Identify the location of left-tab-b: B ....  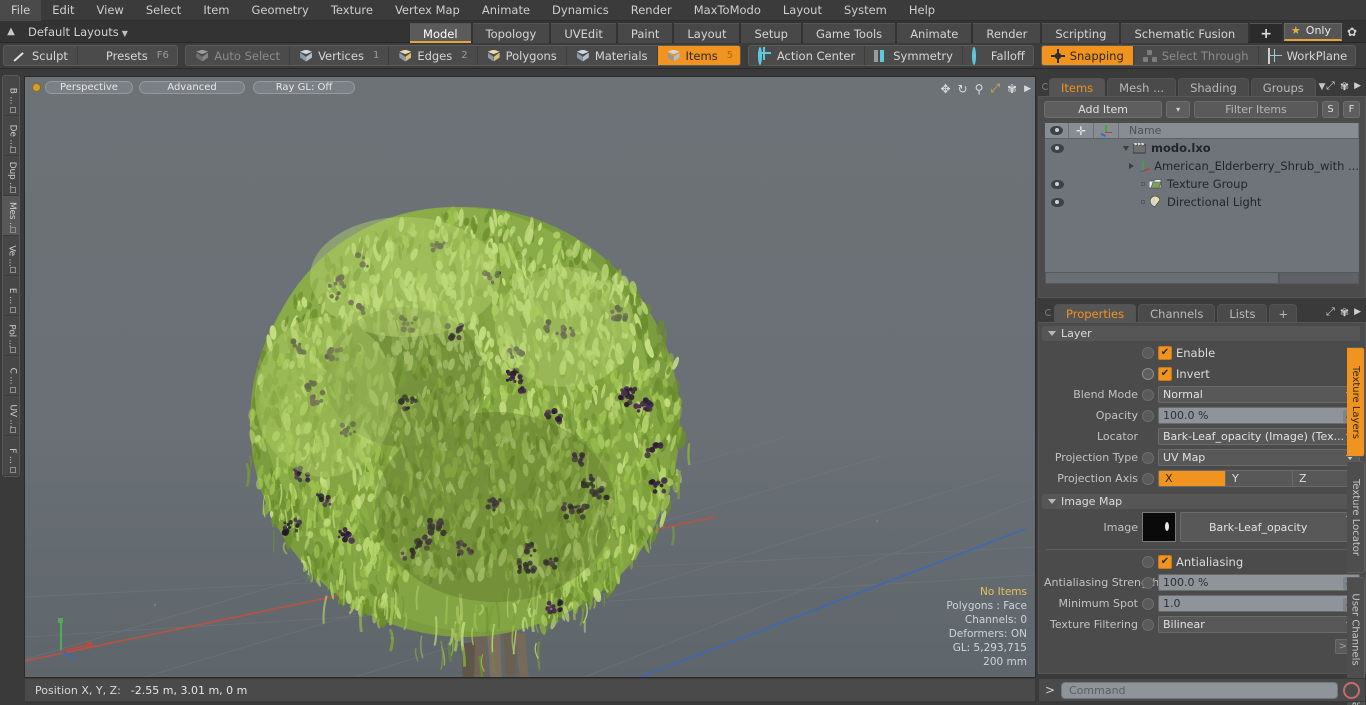
(11, 96).